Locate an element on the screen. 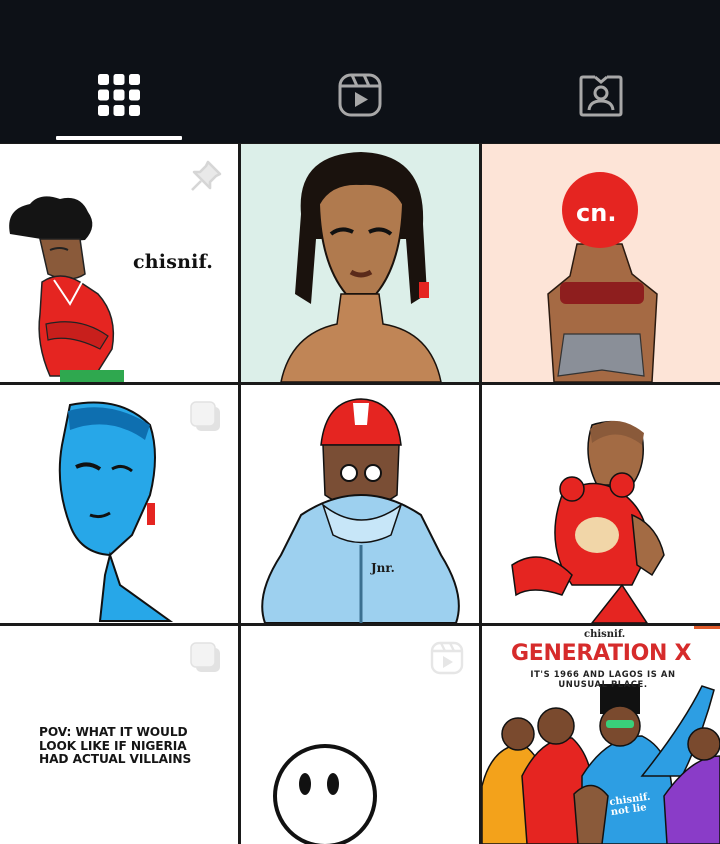  reels-icon is located at coordinates (360, 95).